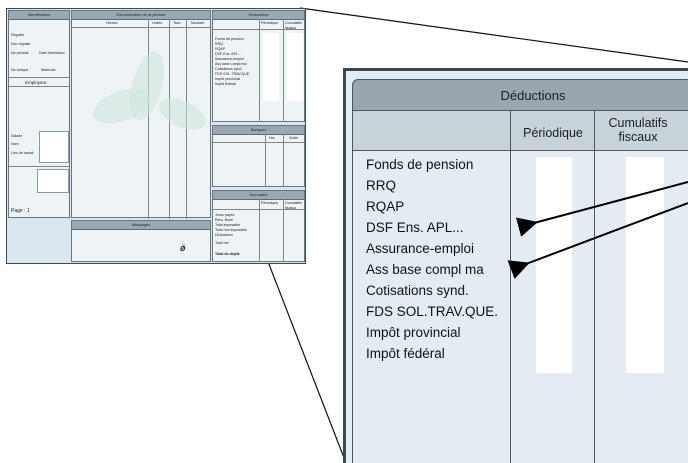 This screenshot has height=463, width=688. What do you see at coordinates (597, 240) in the screenshot?
I see `arrow-to-ass-base` at bounding box center [597, 240].